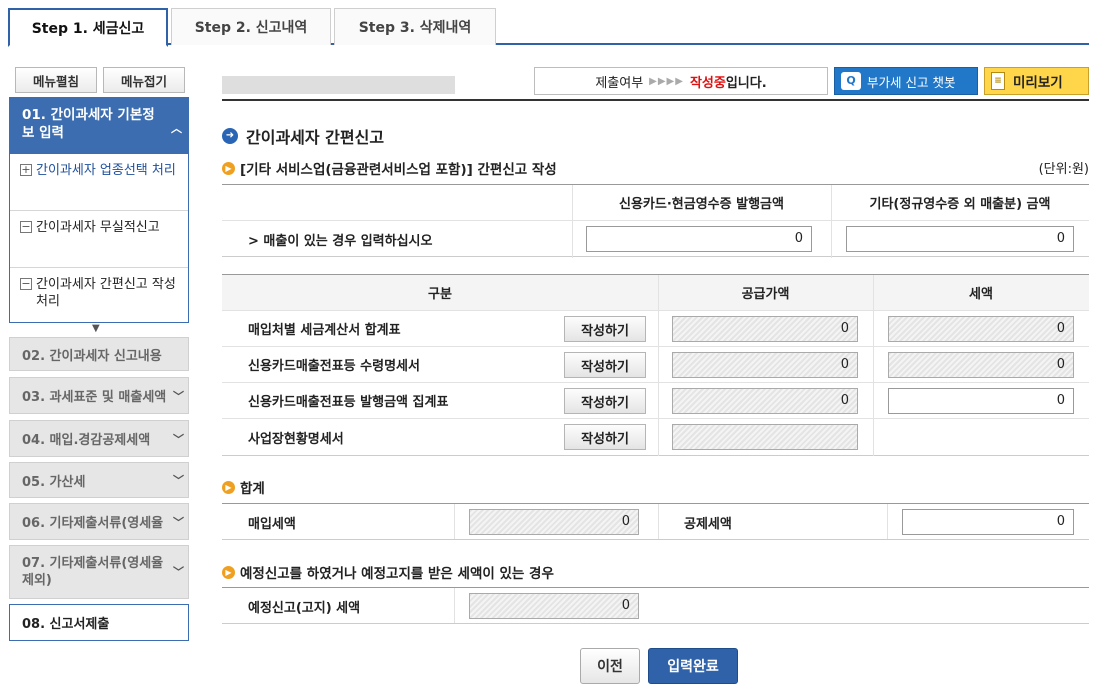 This screenshot has width=1099, height=699. I want to click on sales-row-label: > 매출이 있는 경우 입력하십시오, so click(340, 241).